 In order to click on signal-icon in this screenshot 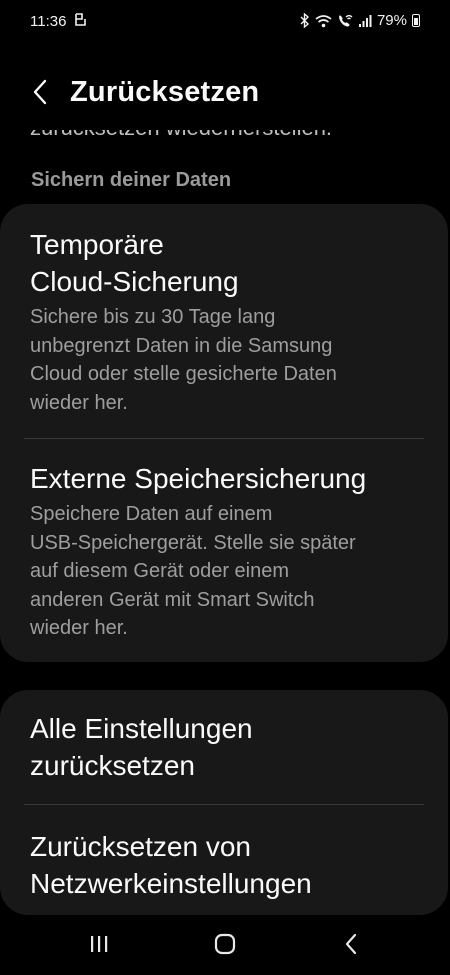, I will do `click(365, 21)`.